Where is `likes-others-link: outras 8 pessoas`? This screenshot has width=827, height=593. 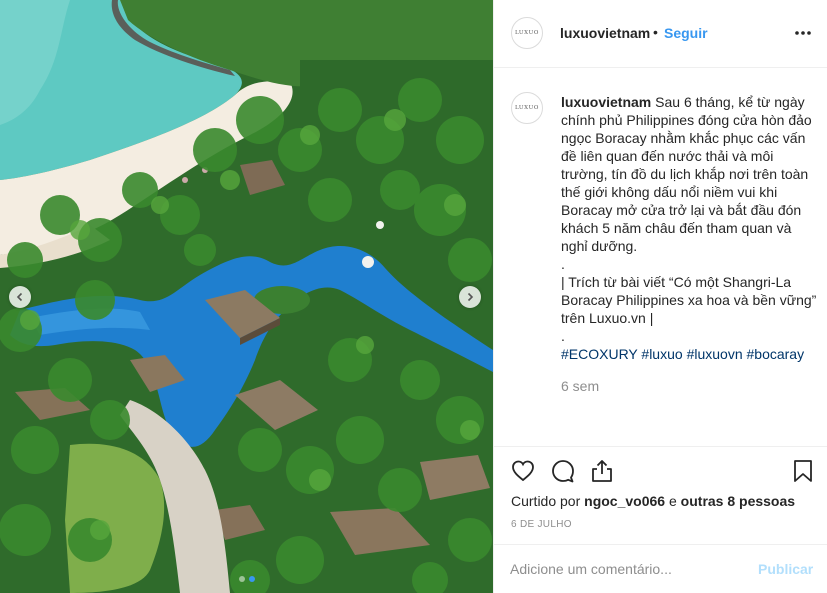 likes-others-link: outras 8 pessoas is located at coordinates (738, 501).